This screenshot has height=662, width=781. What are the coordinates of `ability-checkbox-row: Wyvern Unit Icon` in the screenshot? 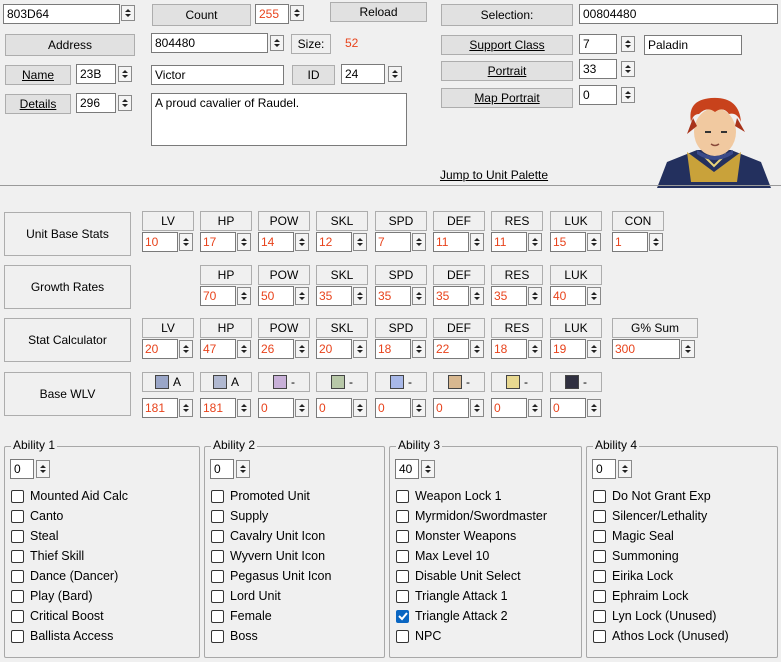 It's located at (268, 556).